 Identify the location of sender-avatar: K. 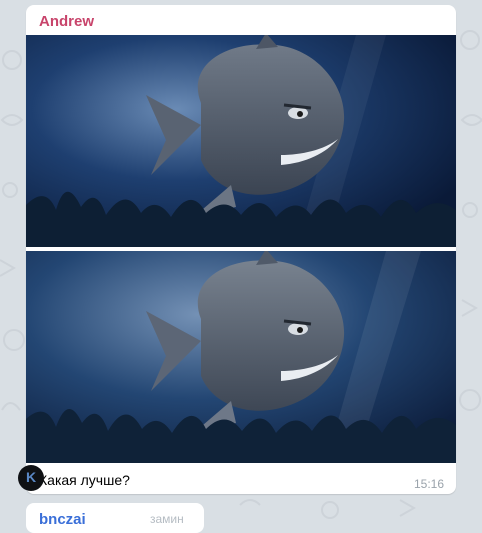
(31, 478).